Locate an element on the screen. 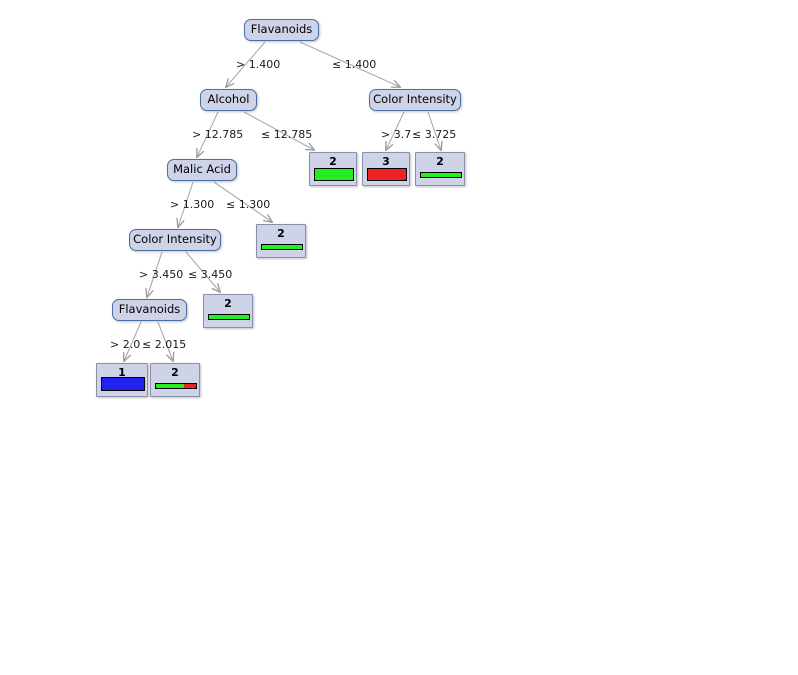 This screenshot has height=675, width=798. edge-condition-label: > 3.7 is located at coordinates (396, 134).